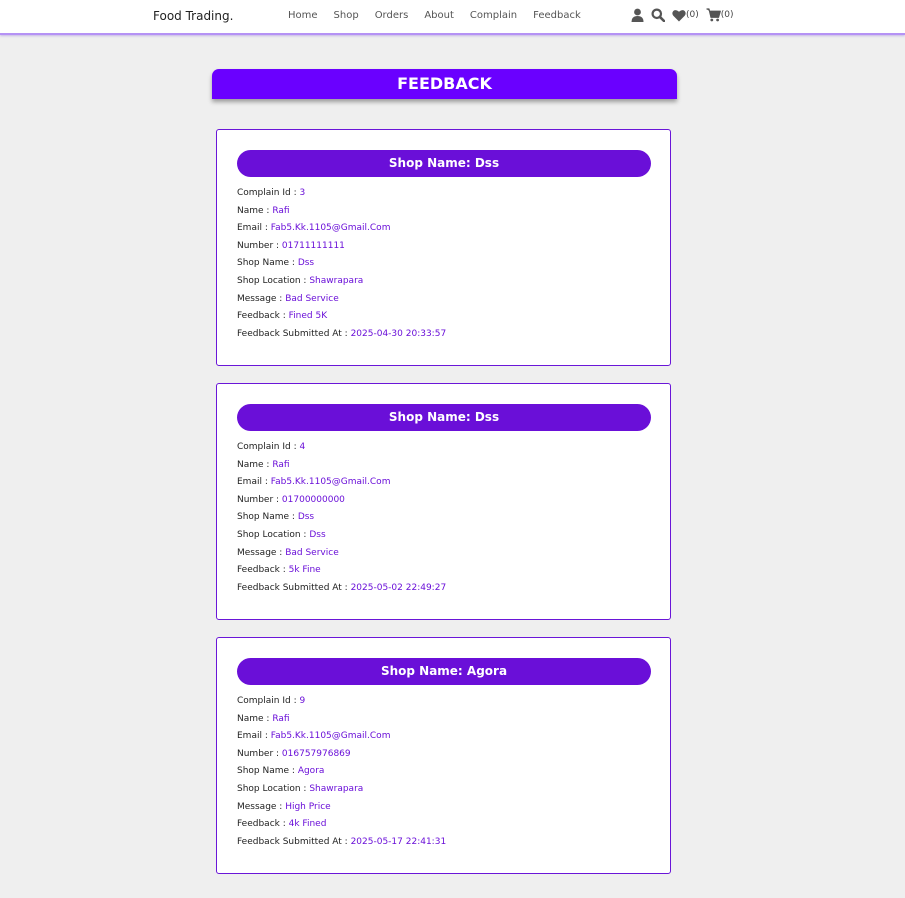 This screenshot has width=905, height=898. Describe the element at coordinates (727, 15) in the screenshot. I see `cart-count: (0)` at that location.